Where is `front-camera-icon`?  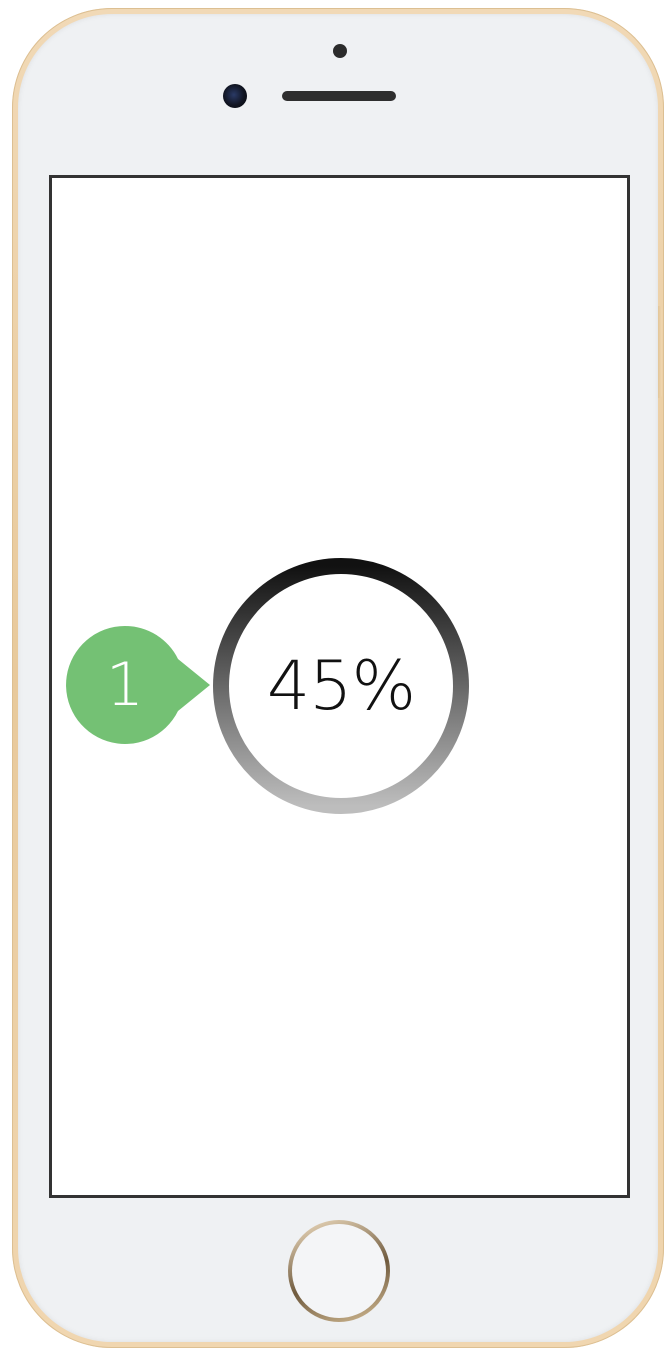 front-camera-icon is located at coordinates (235, 96).